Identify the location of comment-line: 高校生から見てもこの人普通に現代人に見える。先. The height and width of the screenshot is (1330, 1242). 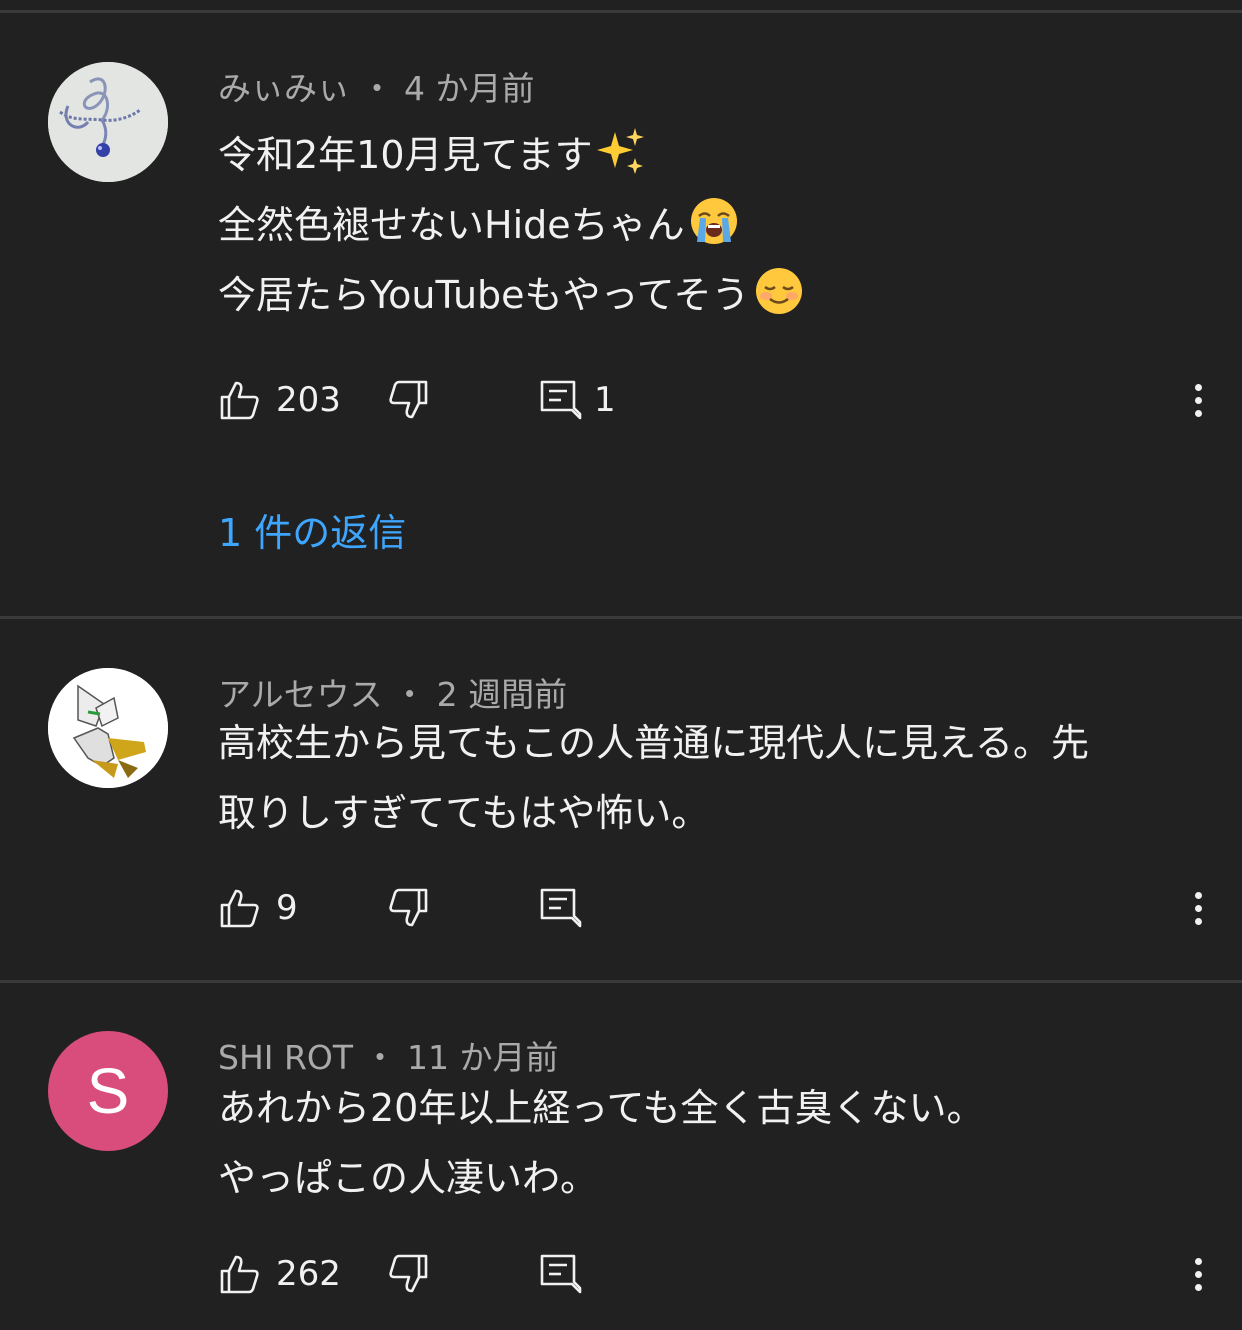
(653, 743).